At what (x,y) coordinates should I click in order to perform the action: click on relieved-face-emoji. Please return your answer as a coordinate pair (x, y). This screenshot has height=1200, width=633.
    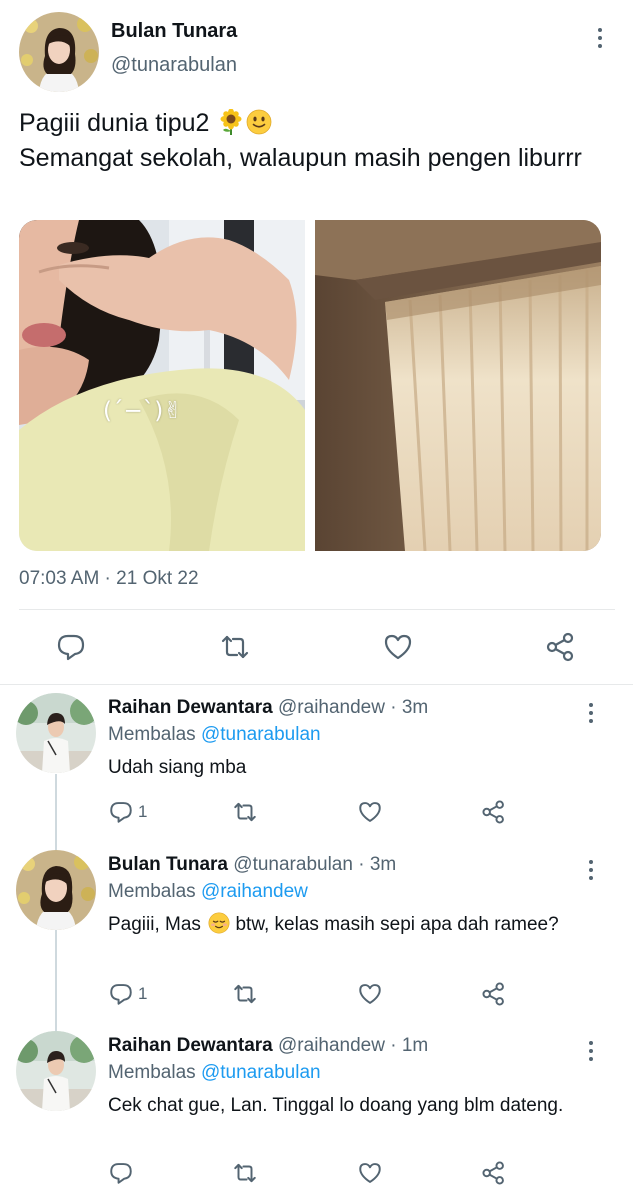
    Looking at the image, I should click on (219, 923).